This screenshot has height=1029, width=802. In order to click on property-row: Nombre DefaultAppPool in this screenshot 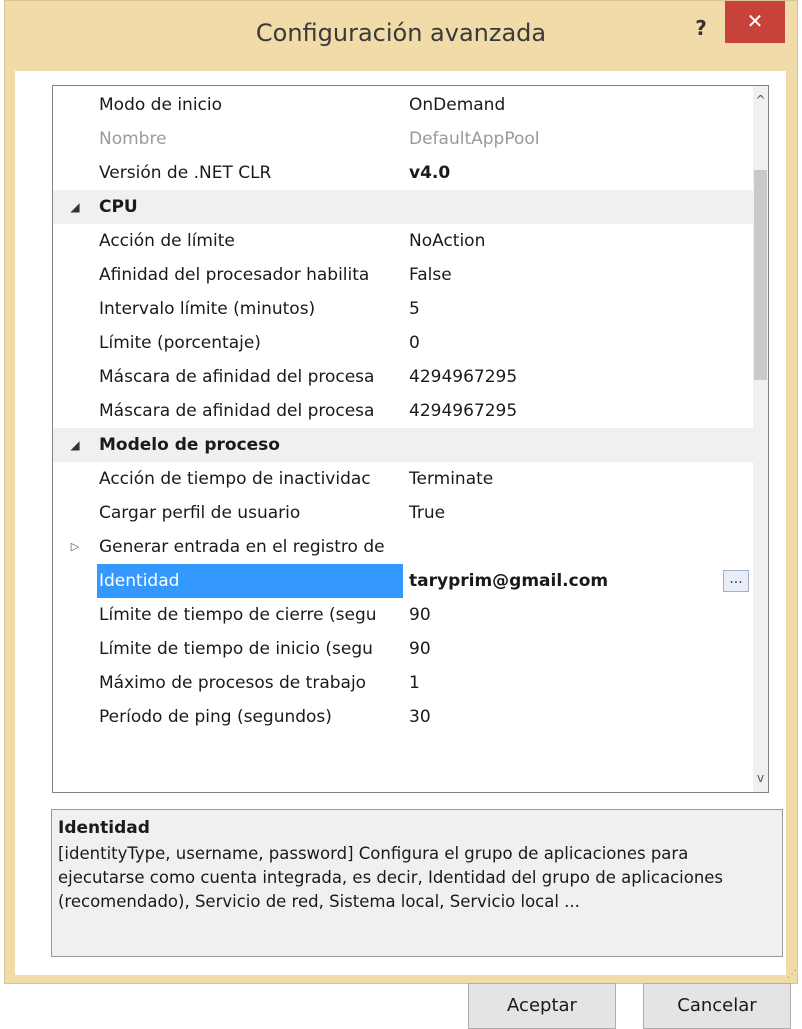, I will do `click(404, 139)`.